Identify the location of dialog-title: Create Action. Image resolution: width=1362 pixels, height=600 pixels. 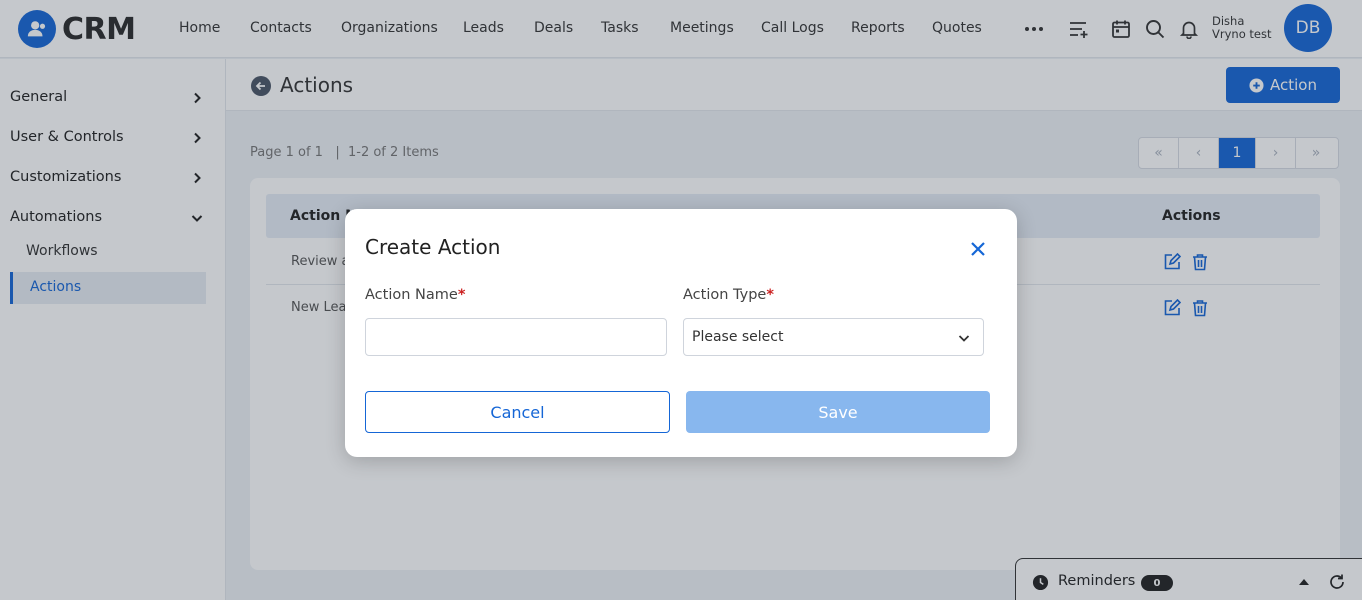
(433, 247).